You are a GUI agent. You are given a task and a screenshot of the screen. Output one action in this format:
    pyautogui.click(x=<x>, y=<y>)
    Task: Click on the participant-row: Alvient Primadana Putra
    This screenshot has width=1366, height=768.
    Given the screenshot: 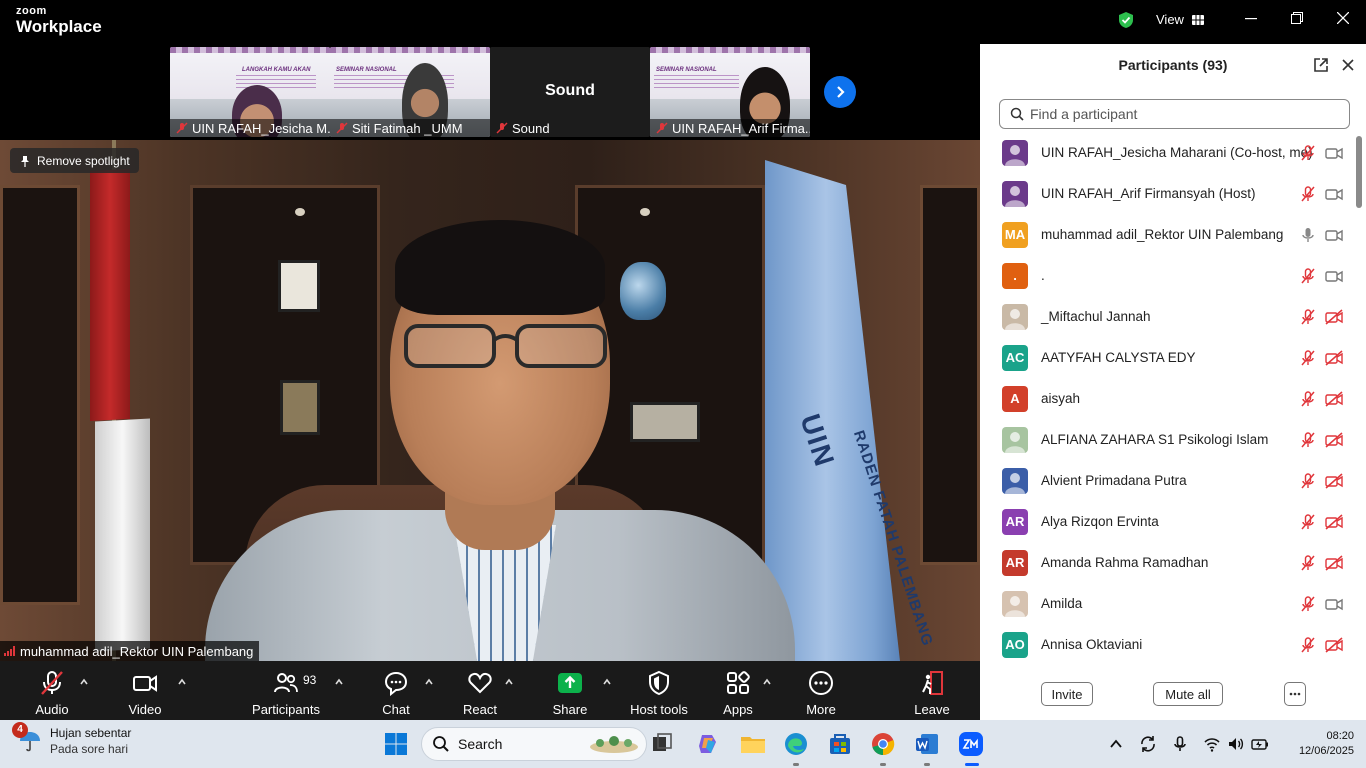 What is the action you would take?
    pyautogui.click(x=1167, y=480)
    